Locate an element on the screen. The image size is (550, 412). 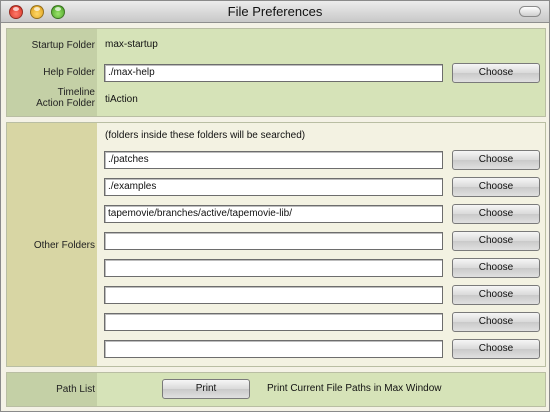
window-title: File Preferences is located at coordinates (275, 11).